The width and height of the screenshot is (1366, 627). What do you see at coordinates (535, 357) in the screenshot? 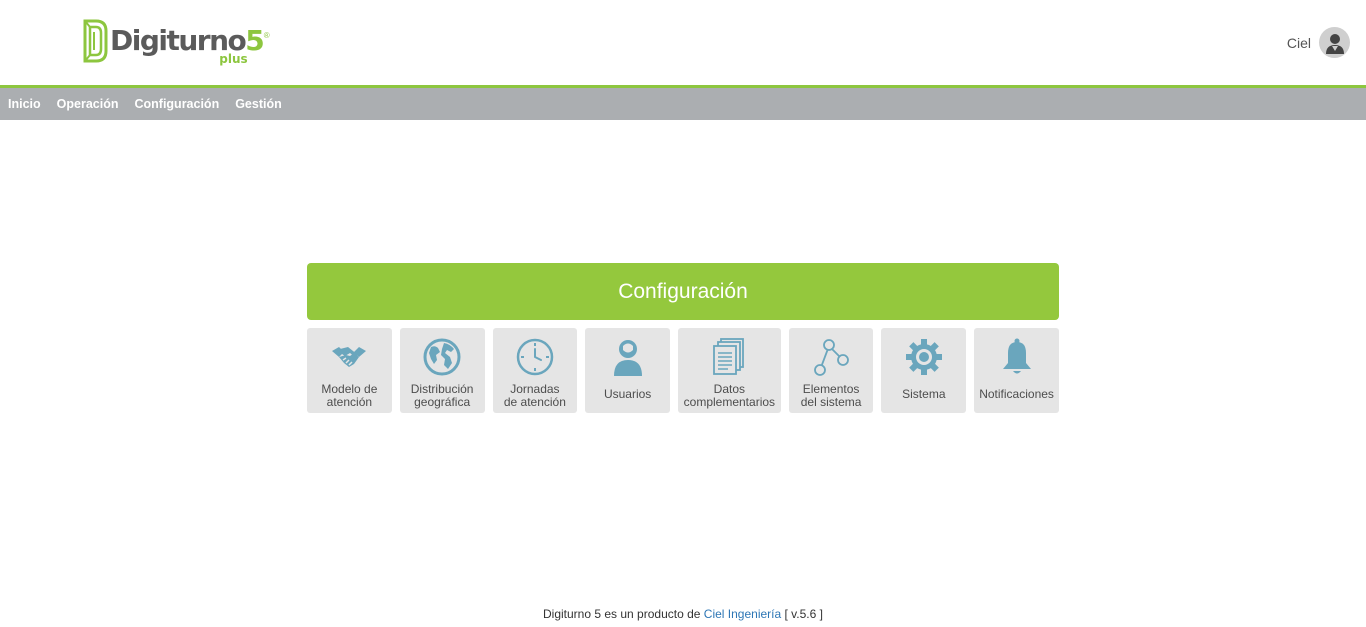
I see `clock-icon` at bounding box center [535, 357].